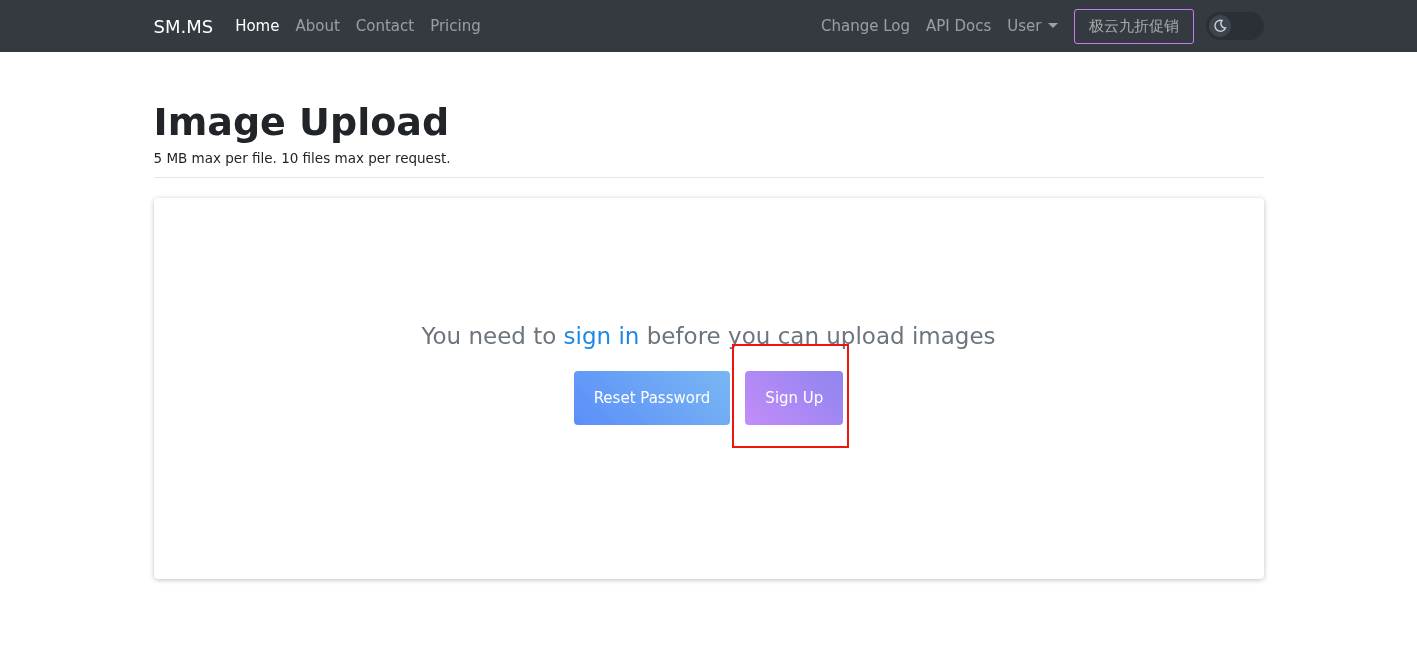 This screenshot has width=1417, height=653. Describe the element at coordinates (652, 397) in the screenshot. I see `action-button: Reset Password` at that location.